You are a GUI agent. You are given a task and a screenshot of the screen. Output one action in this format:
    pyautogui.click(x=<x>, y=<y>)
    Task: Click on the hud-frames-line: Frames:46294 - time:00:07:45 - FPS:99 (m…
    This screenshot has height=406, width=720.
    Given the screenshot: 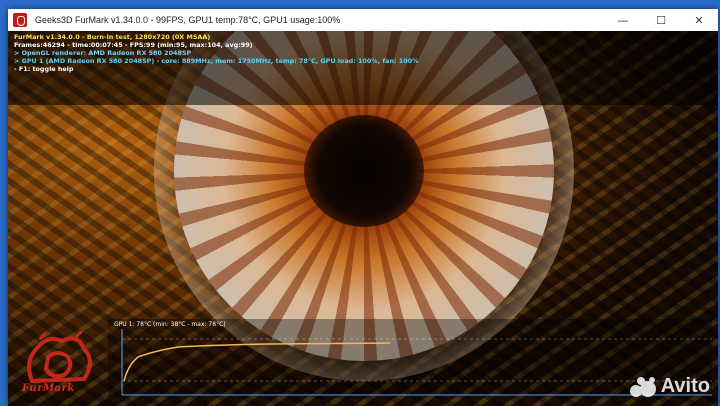 What is the action you would take?
    pyautogui.click(x=133, y=45)
    